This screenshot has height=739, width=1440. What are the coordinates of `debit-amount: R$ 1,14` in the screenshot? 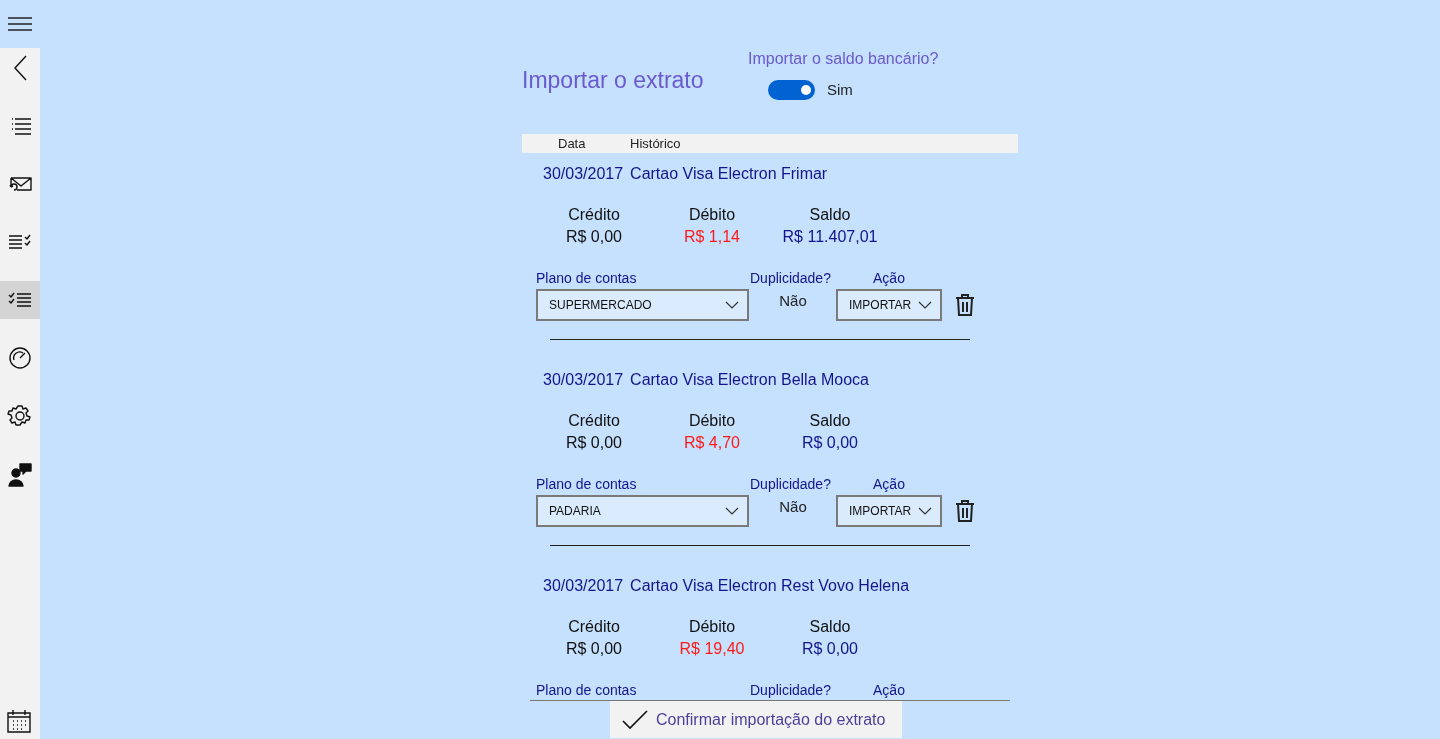 It's located at (711, 237).